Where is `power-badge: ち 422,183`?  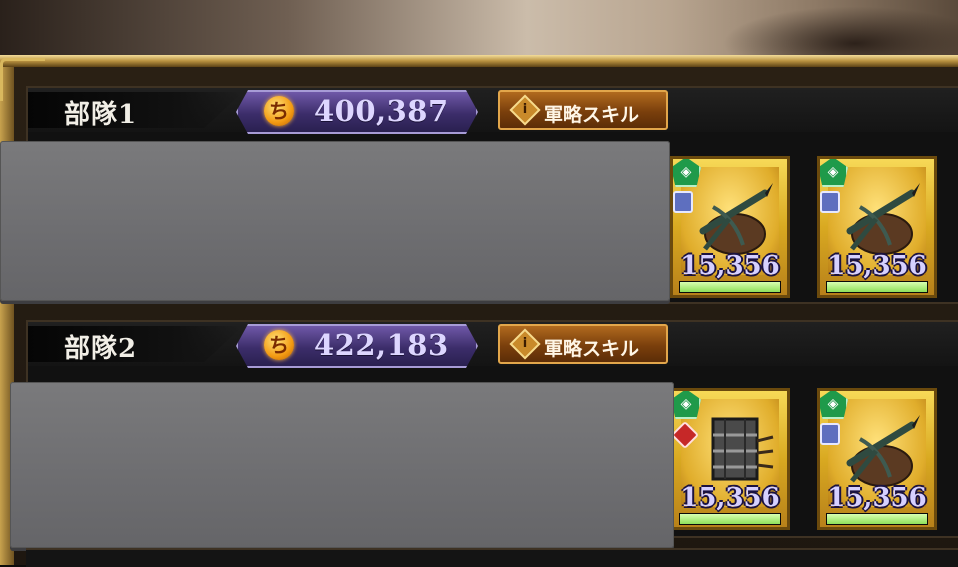
power-badge: ち 422,183 is located at coordinates (357, 346).